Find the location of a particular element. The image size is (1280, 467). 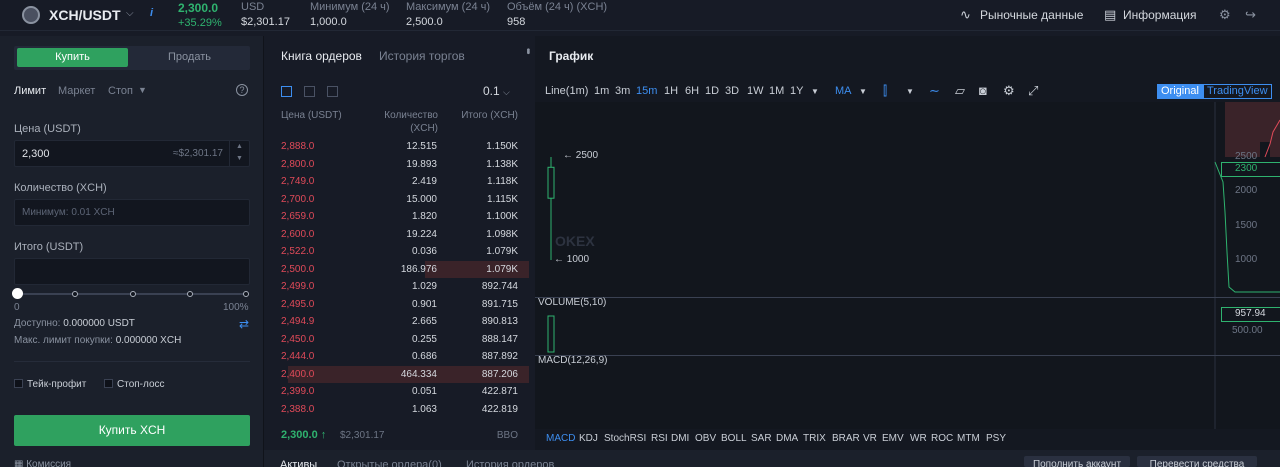

orderbook-row: 2,400.0 464.334 887.206 is located at coordinates (399, 374).